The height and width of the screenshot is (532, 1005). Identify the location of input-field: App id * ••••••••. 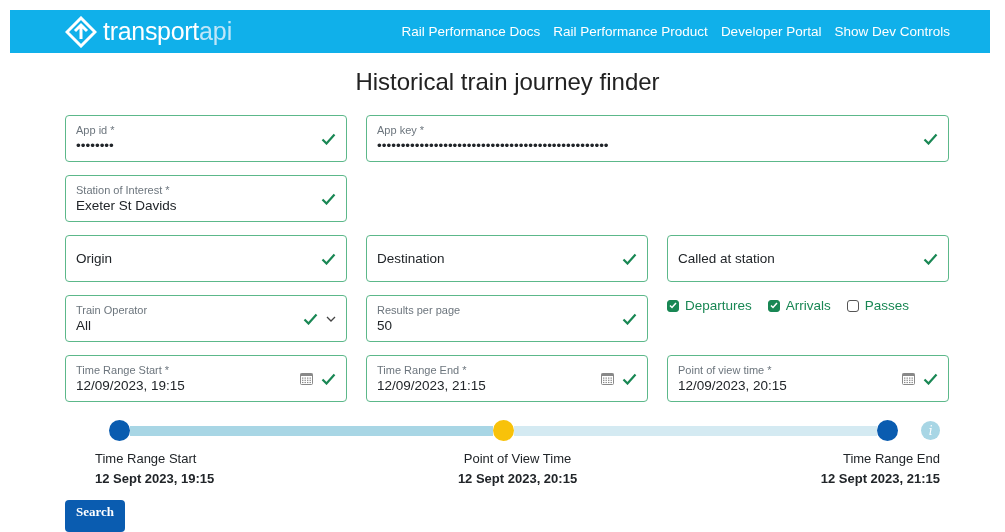
(206, 138).